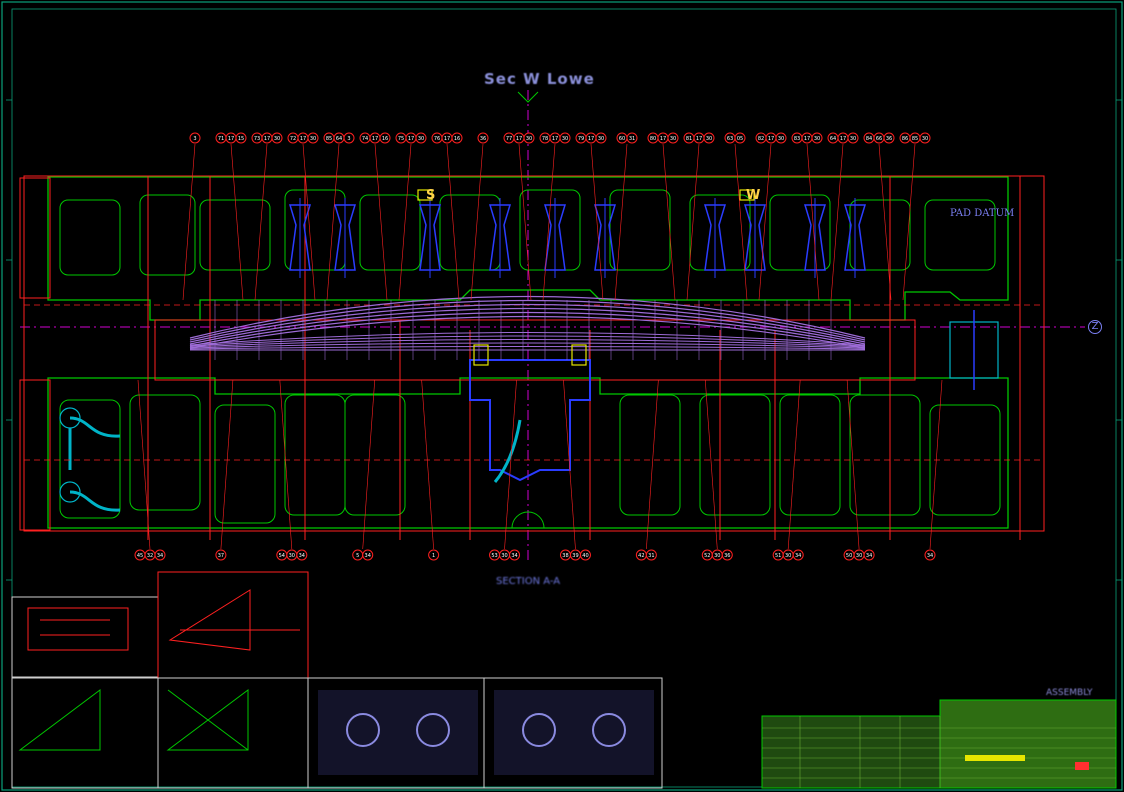 This screenshot has height=792, width=1124. Describe the element at coordinates (365, 139) in the screenshot. I see `top-balloon-number: 74` at that location.